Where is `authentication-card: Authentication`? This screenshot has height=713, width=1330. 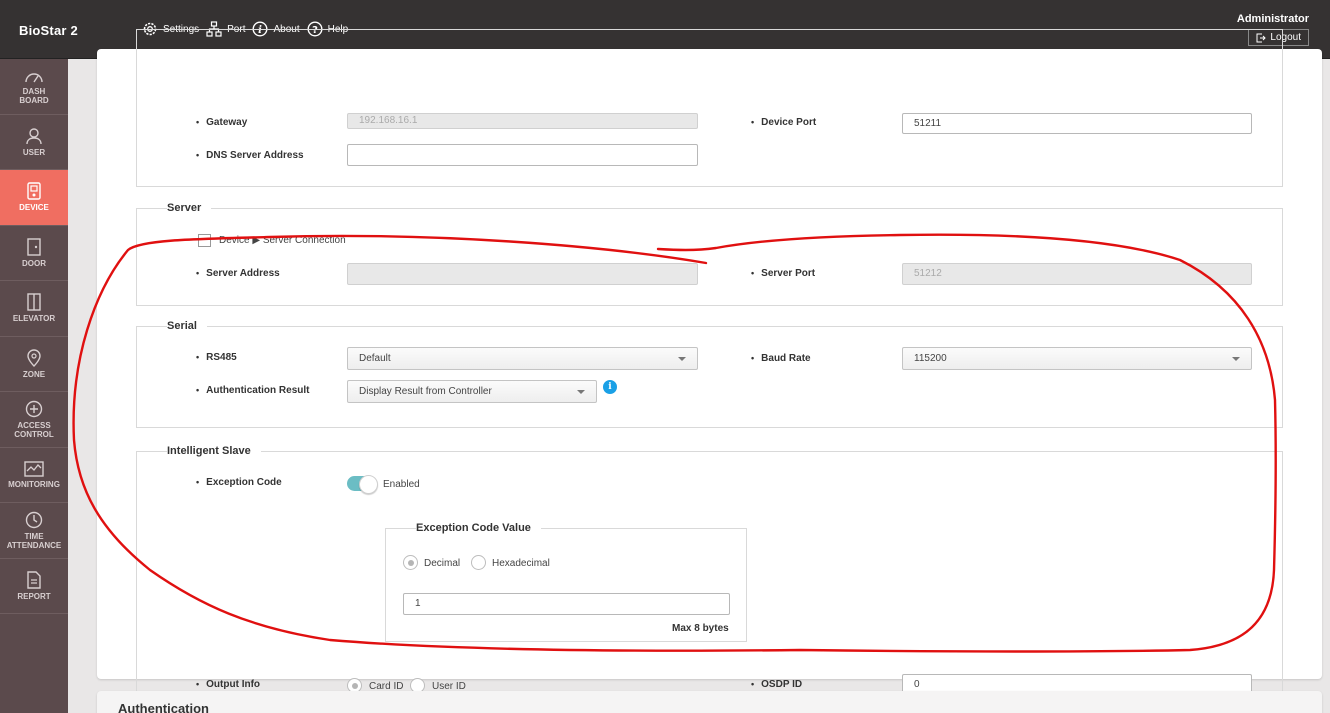
authentication-card: Authentication is located at coordinates (709, 702).